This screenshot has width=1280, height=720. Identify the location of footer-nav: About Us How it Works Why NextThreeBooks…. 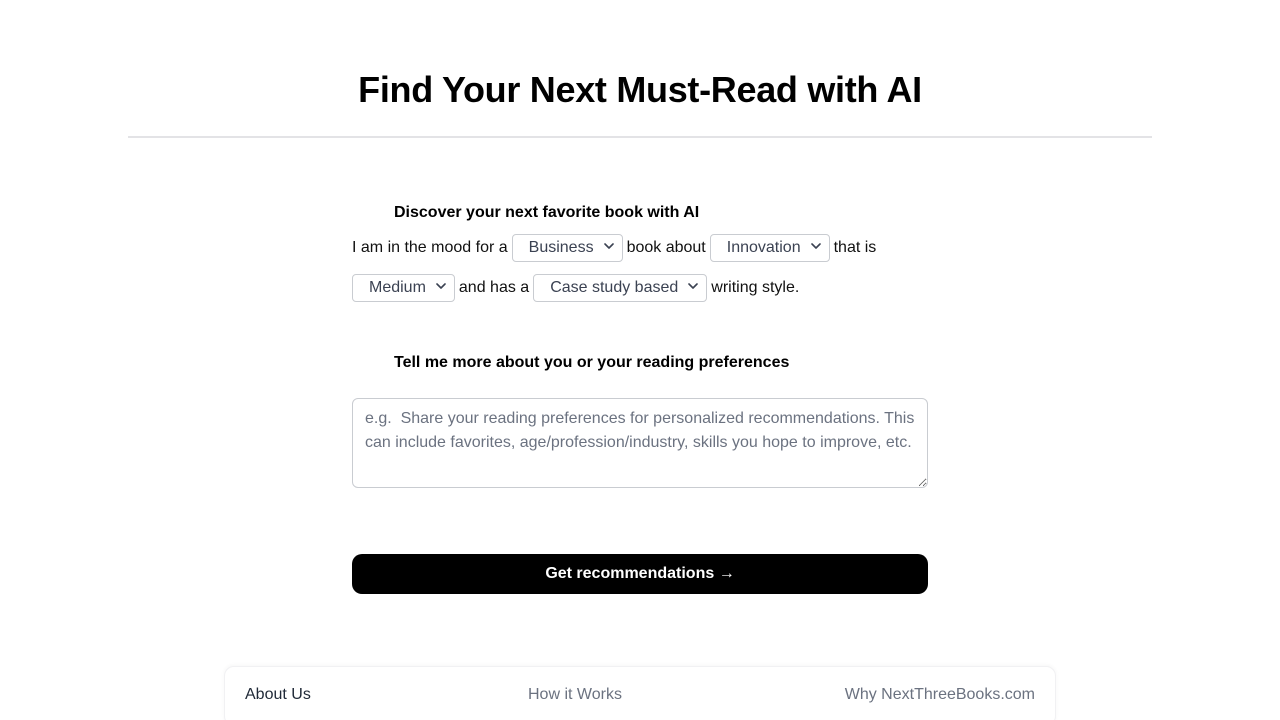
(640, 693).